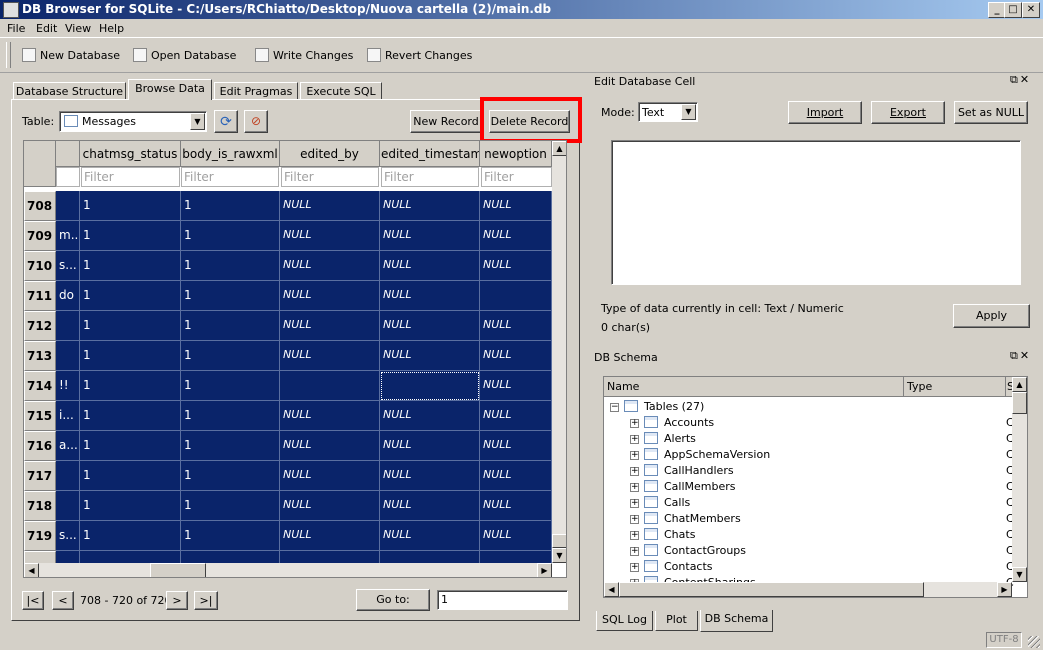  What do you see at coordinates (559, 352) in the screenshot?
I see `grid-vertical-scrollbar: ▲ ▼` at bounding box center [559, 352].